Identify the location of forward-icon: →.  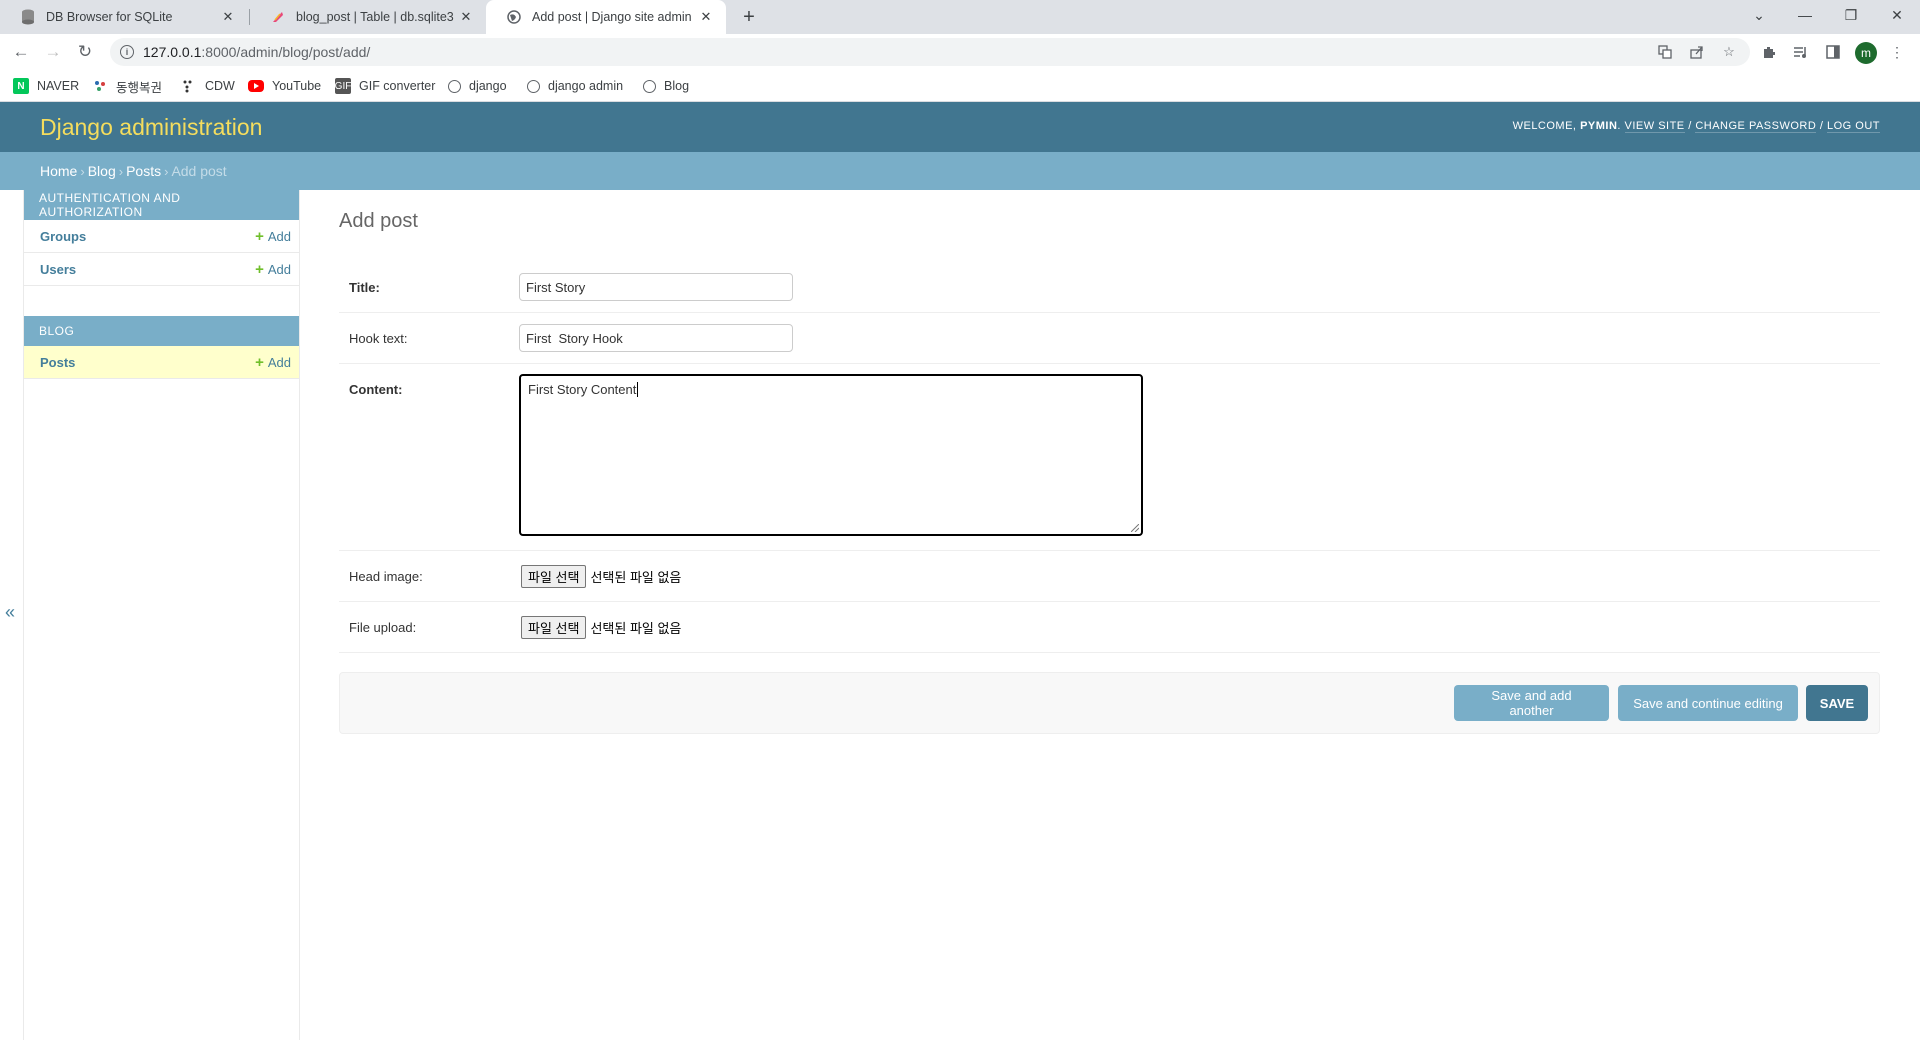
(53, 52).